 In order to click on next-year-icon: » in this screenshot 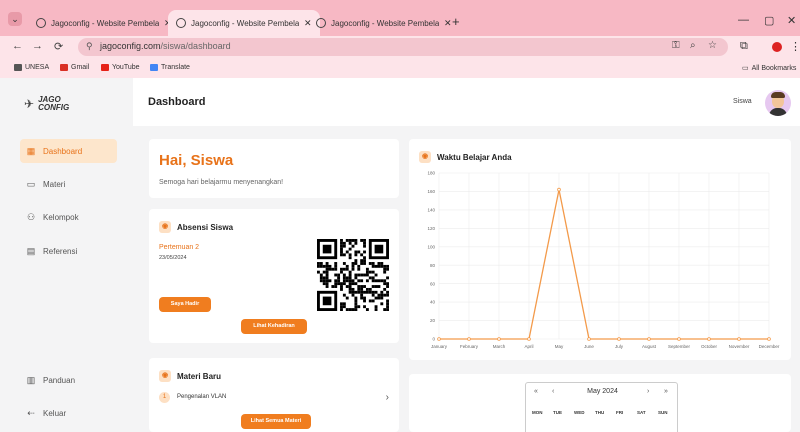, I will do `click(666, 391)`.